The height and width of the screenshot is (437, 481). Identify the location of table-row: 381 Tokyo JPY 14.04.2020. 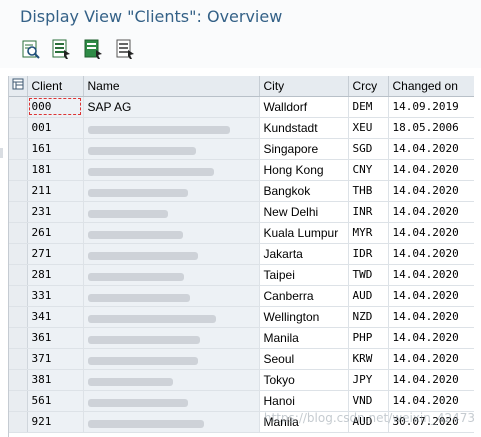
(241, 380).